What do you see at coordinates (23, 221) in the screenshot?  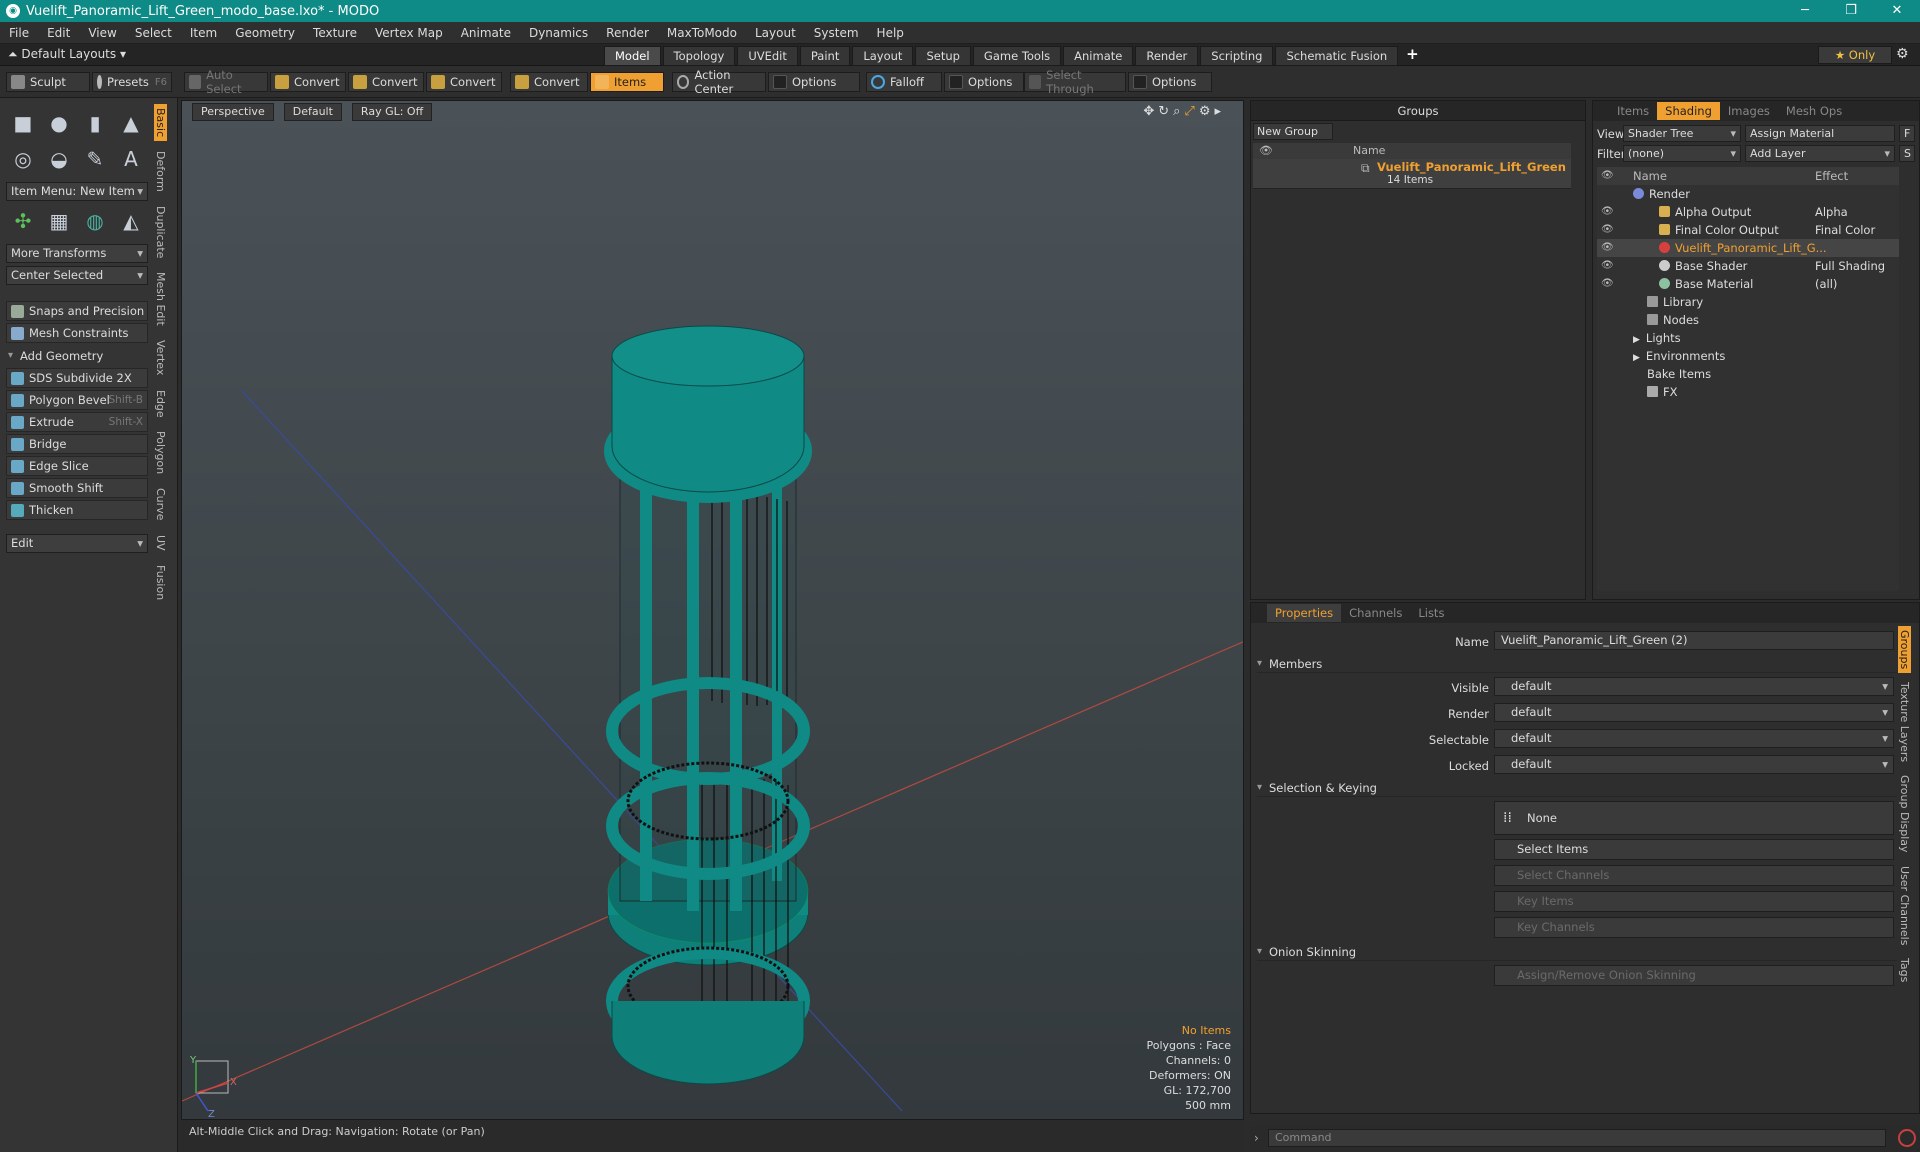 I see `transform-icon: ✣` at bounding box center [23, 221].